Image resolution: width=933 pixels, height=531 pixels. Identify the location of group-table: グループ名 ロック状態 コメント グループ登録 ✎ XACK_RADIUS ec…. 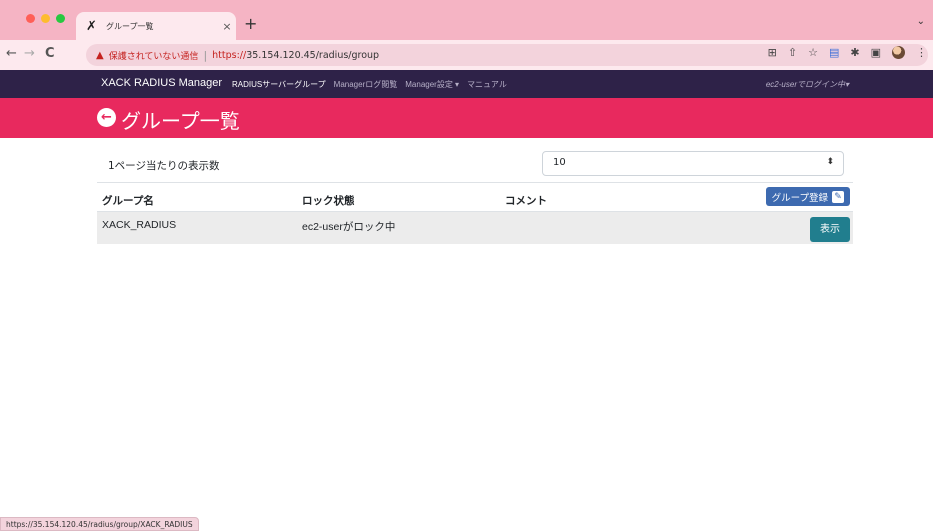
(475, 213).